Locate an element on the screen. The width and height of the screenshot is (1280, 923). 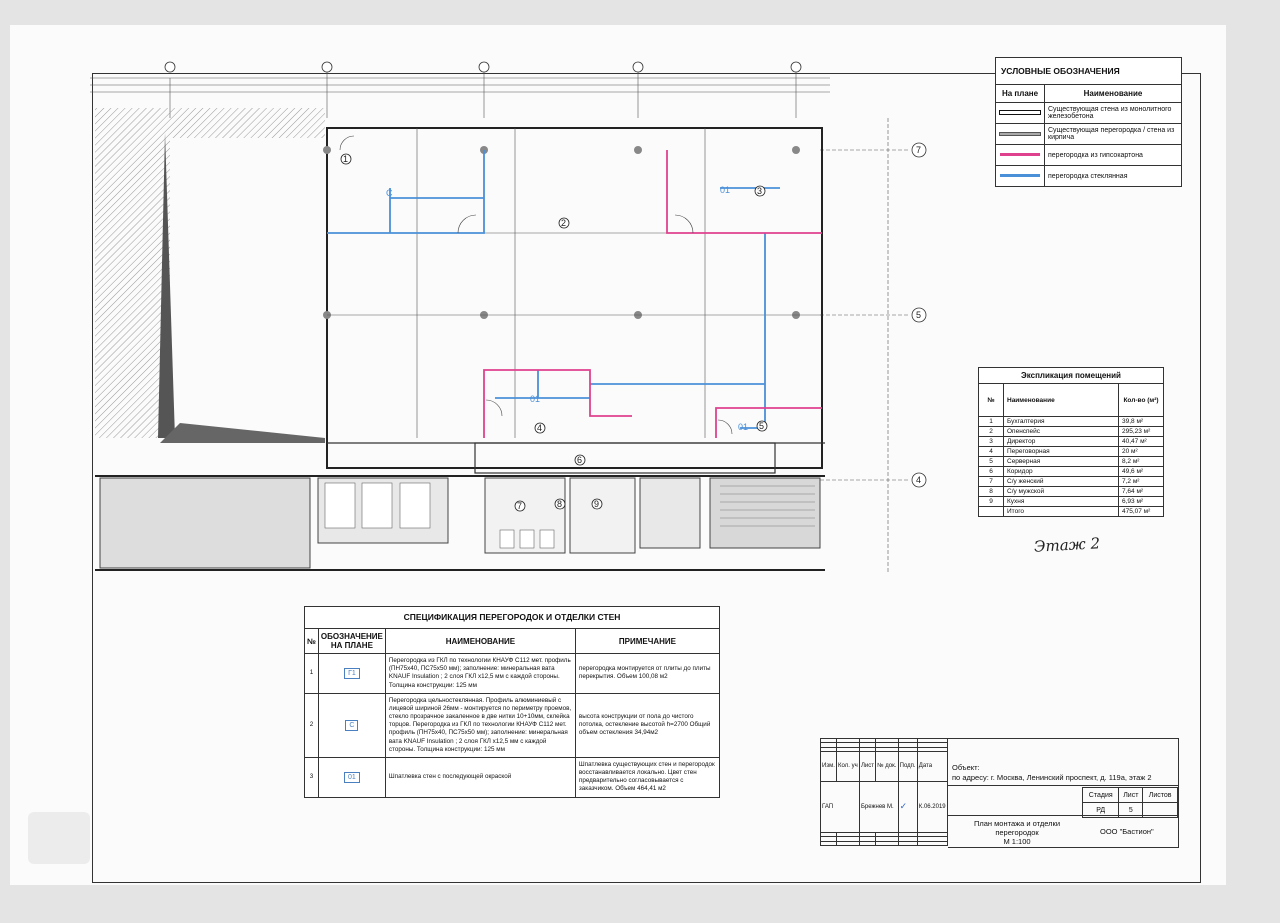
room-number-1: 1 is located at coordinates (345, 159).